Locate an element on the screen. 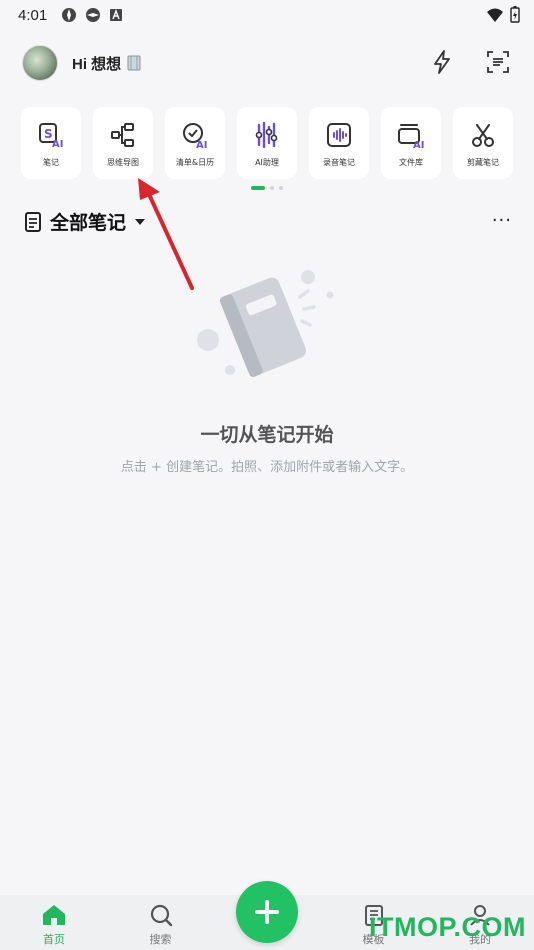 This screenshot has height=950, width=534. tool-label: 录音笔记 is located at coordinates (339, 162).